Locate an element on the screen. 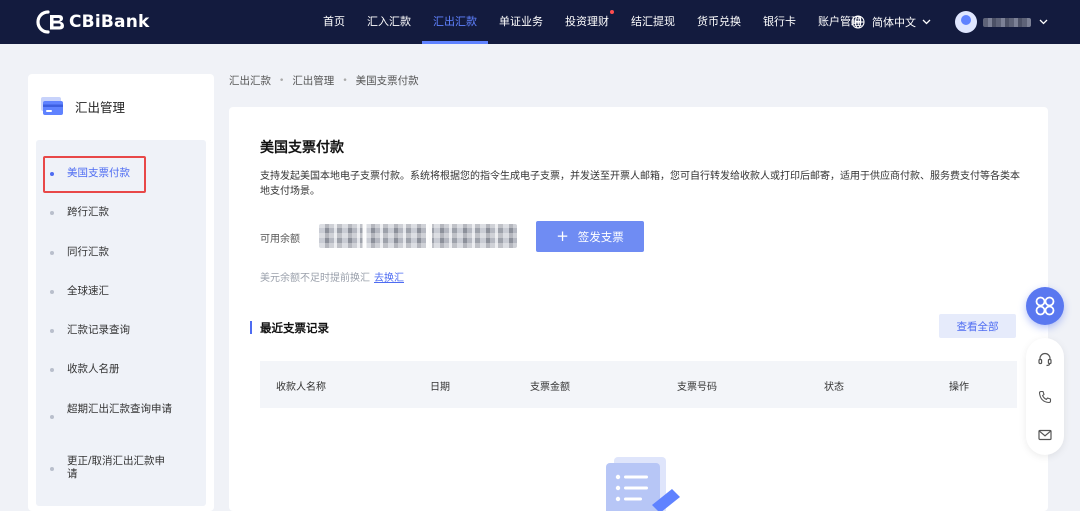 The height and width of the screenshot is (511, 1080). phone-button is located at coordinates (1045, 397).